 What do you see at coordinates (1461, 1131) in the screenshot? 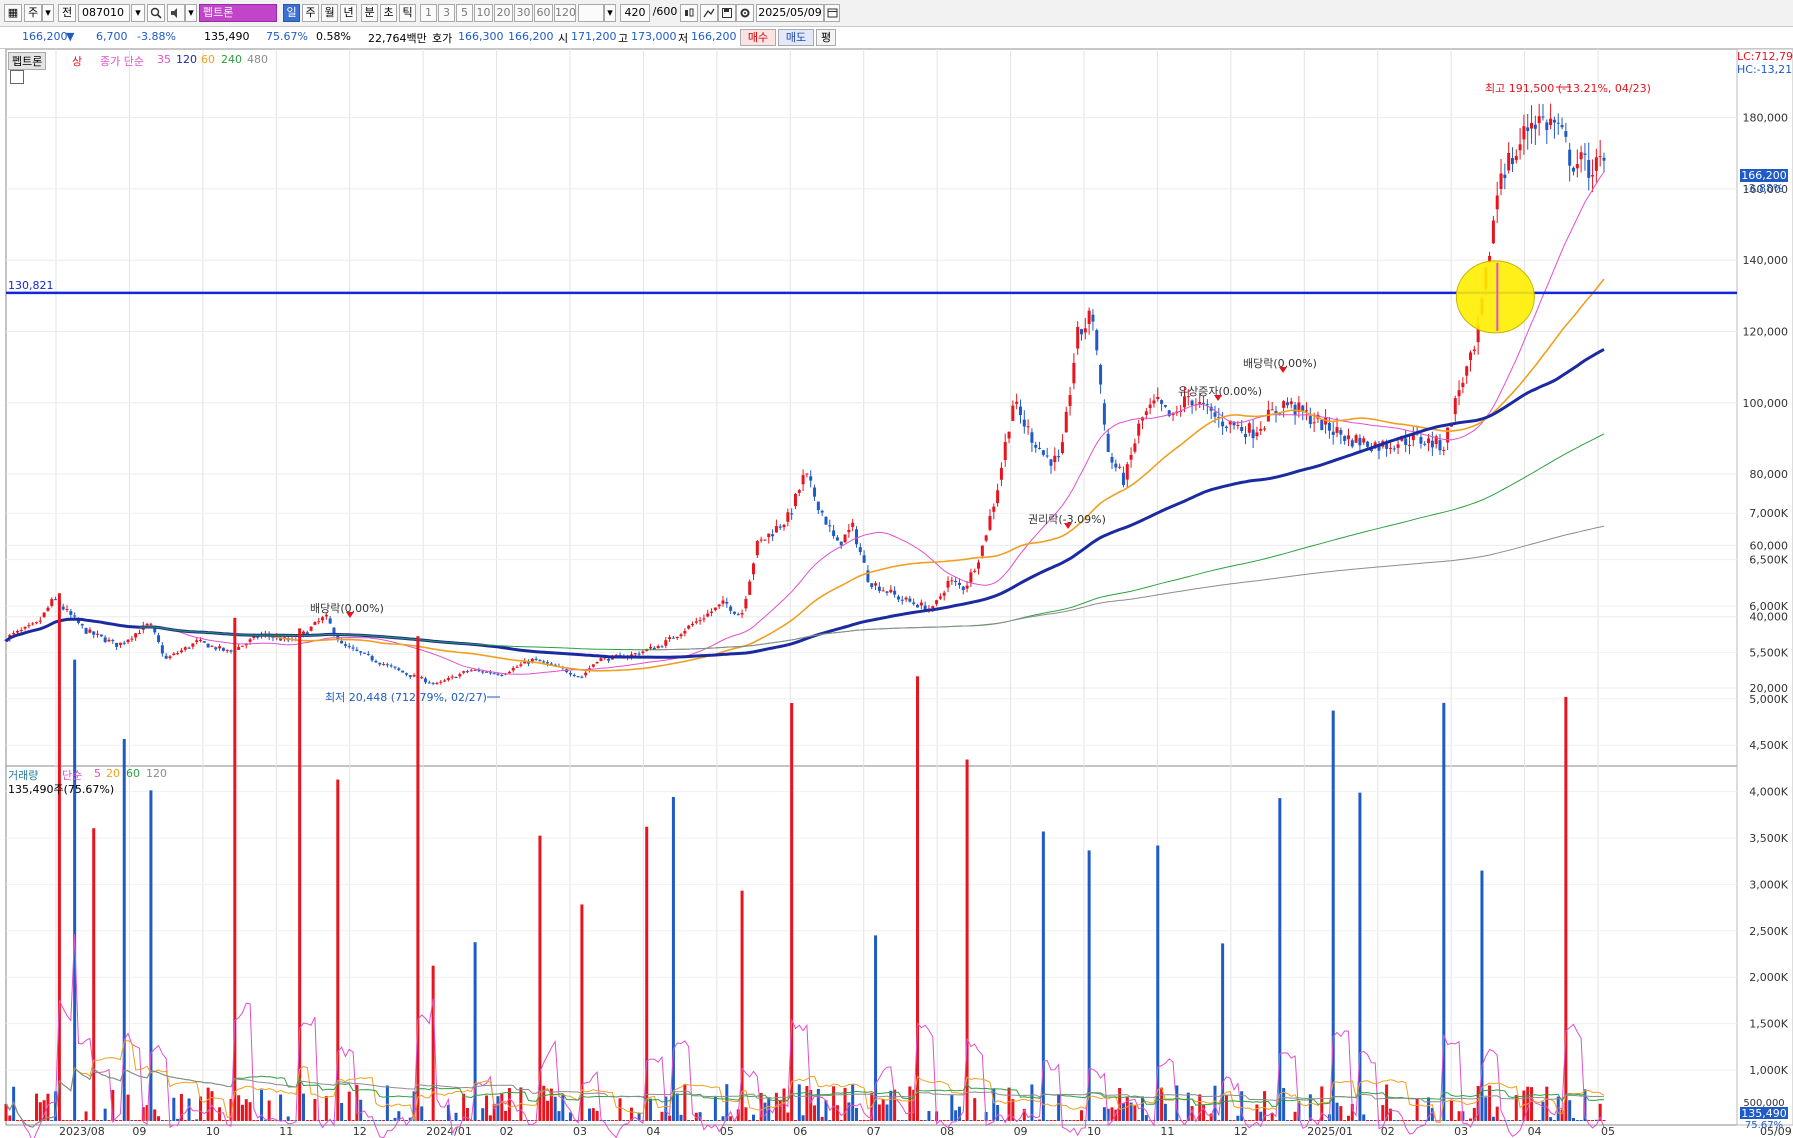
I see `x-tick-label: 03` at bounding box center [1461, 1131].